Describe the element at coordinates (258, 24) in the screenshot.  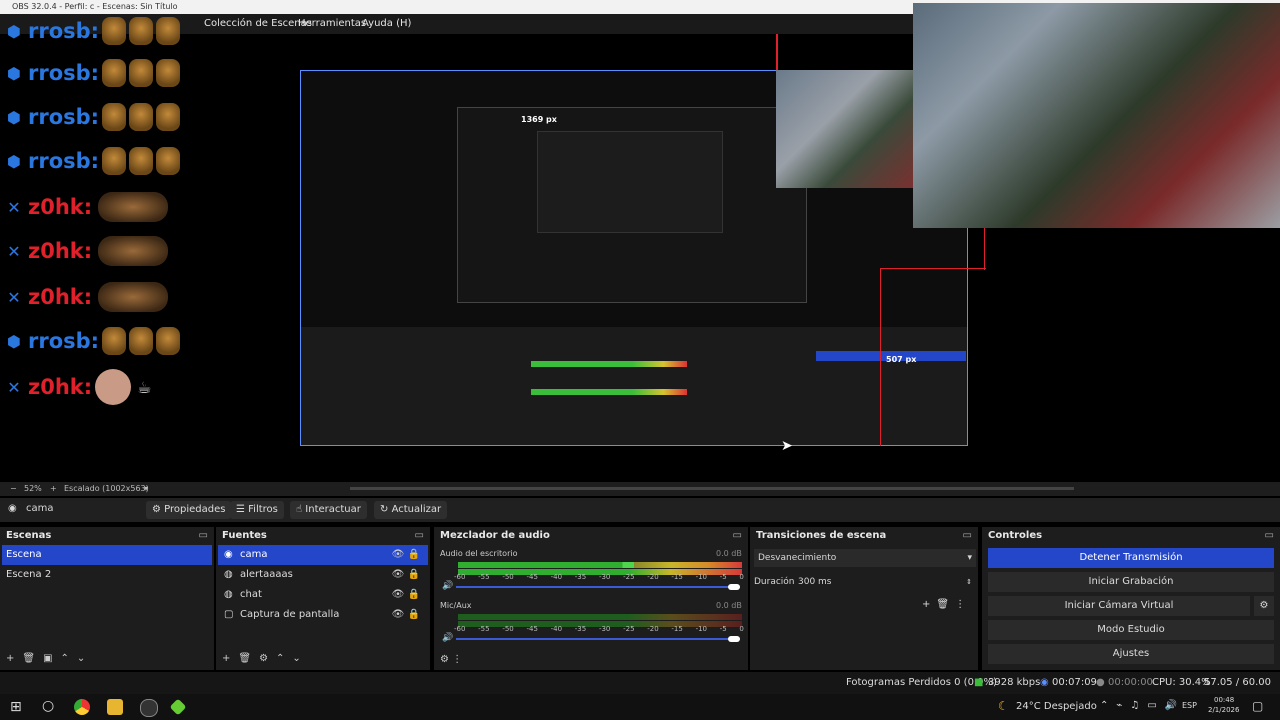
I see `menu-scene-collection: Colección de Escenas` at that location.